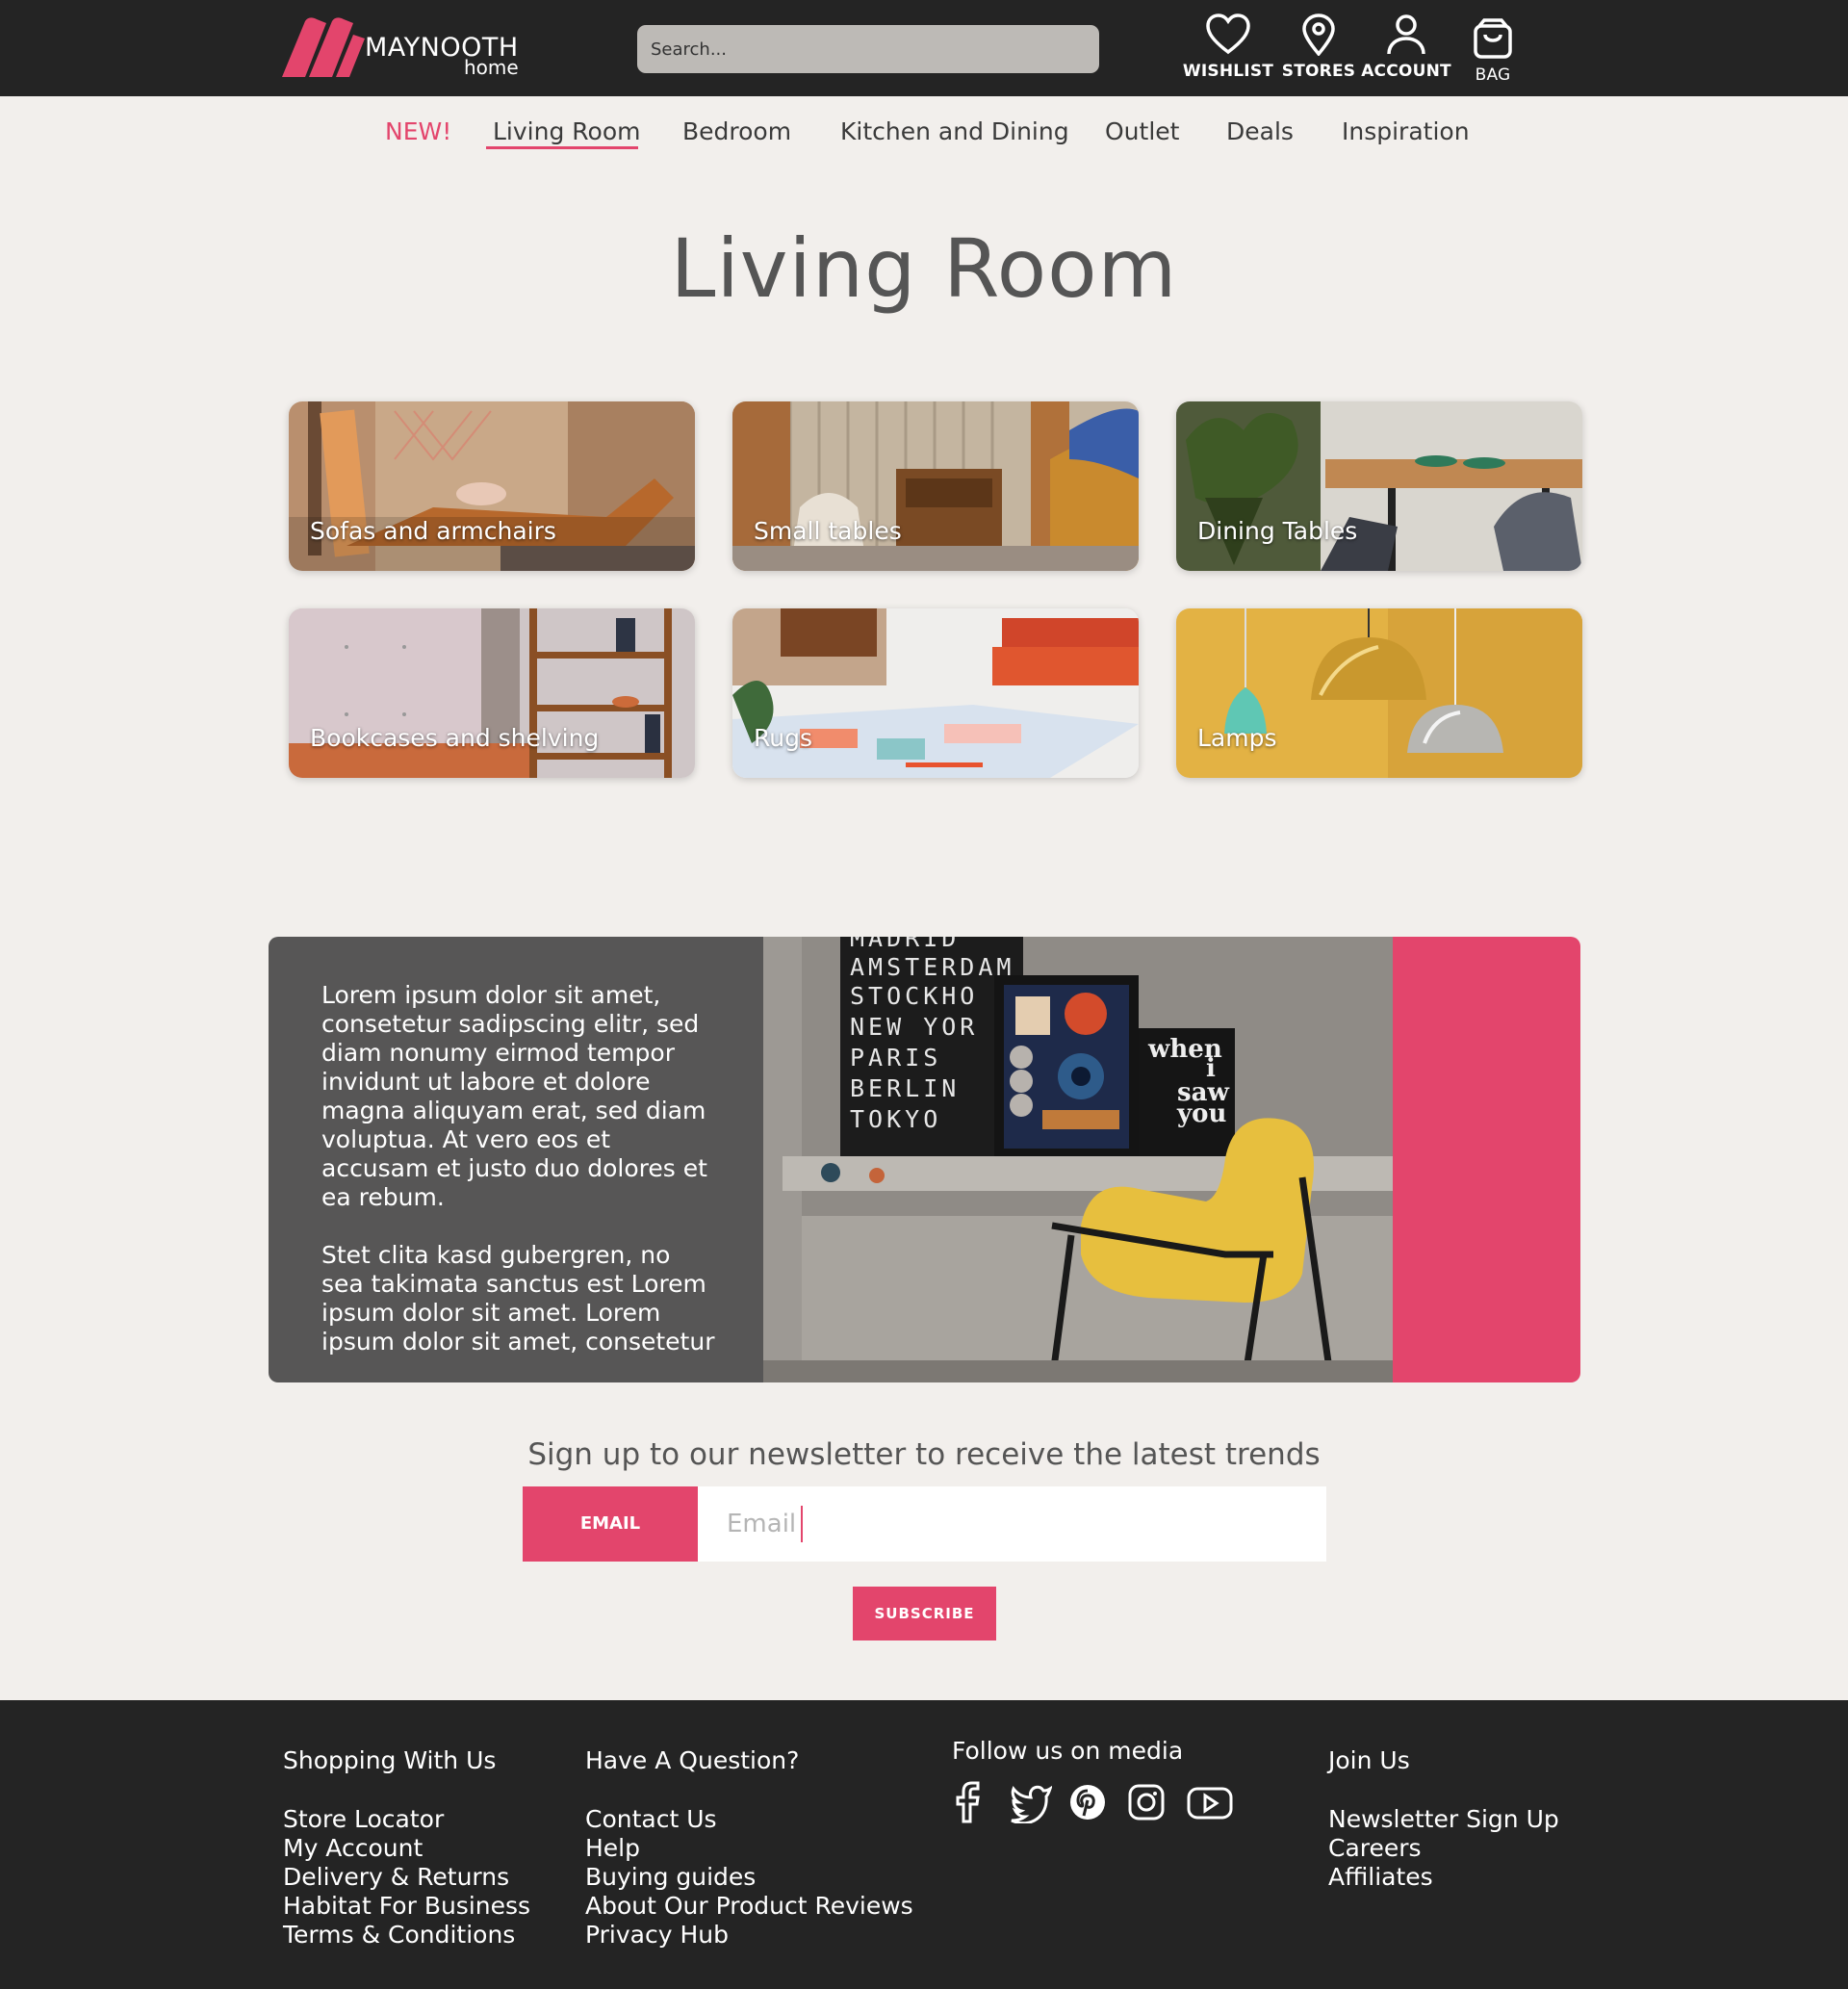  What do you see at coordinates (868, 49) in the screenshot?
I see `search-input` at bounding box center [868, 49].